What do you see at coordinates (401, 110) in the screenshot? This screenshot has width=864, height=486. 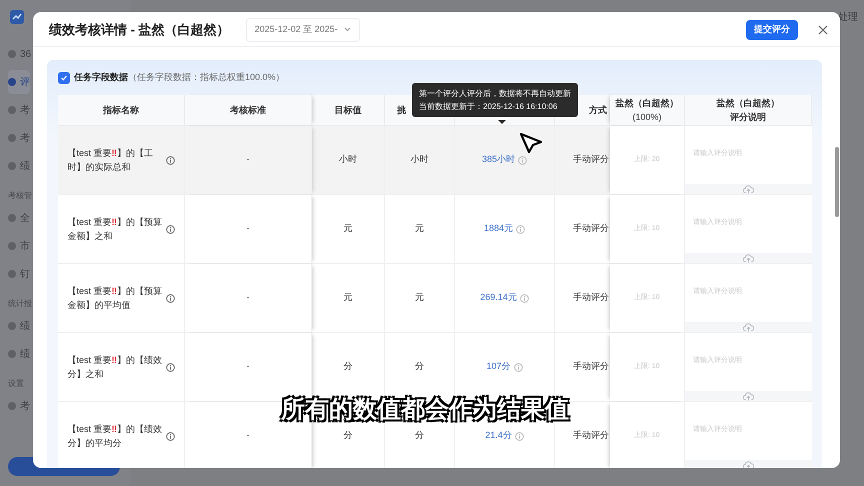 I see `column-header: 挑` at bounding box center [401, 110].